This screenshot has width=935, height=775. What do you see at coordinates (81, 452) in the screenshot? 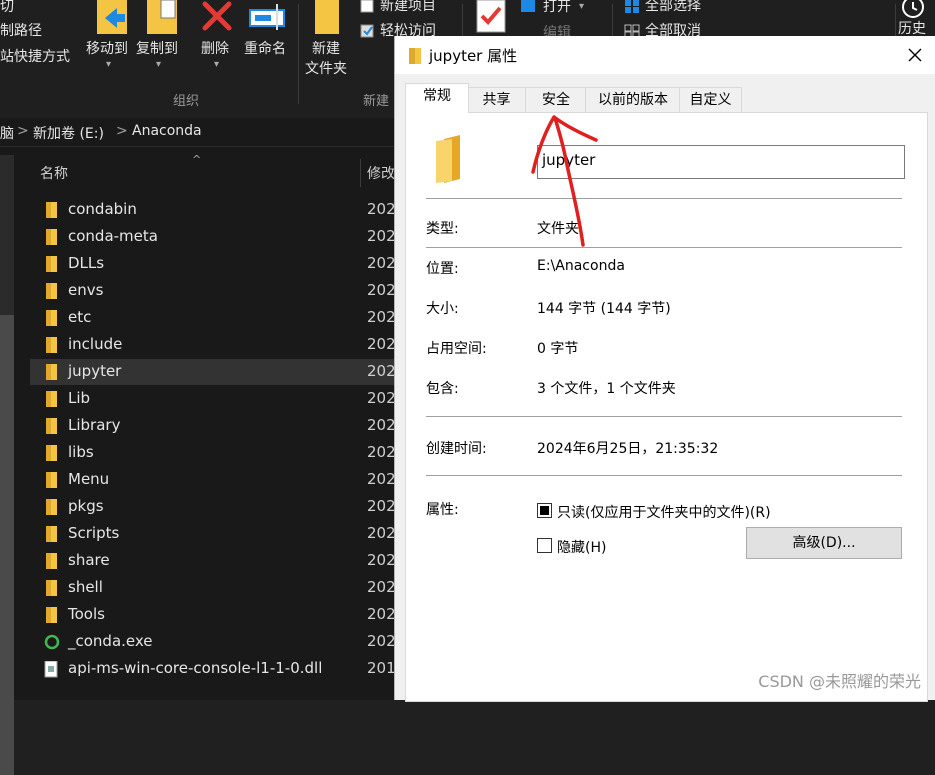
I see `file-name: libs` at bounding box center [81, 452].